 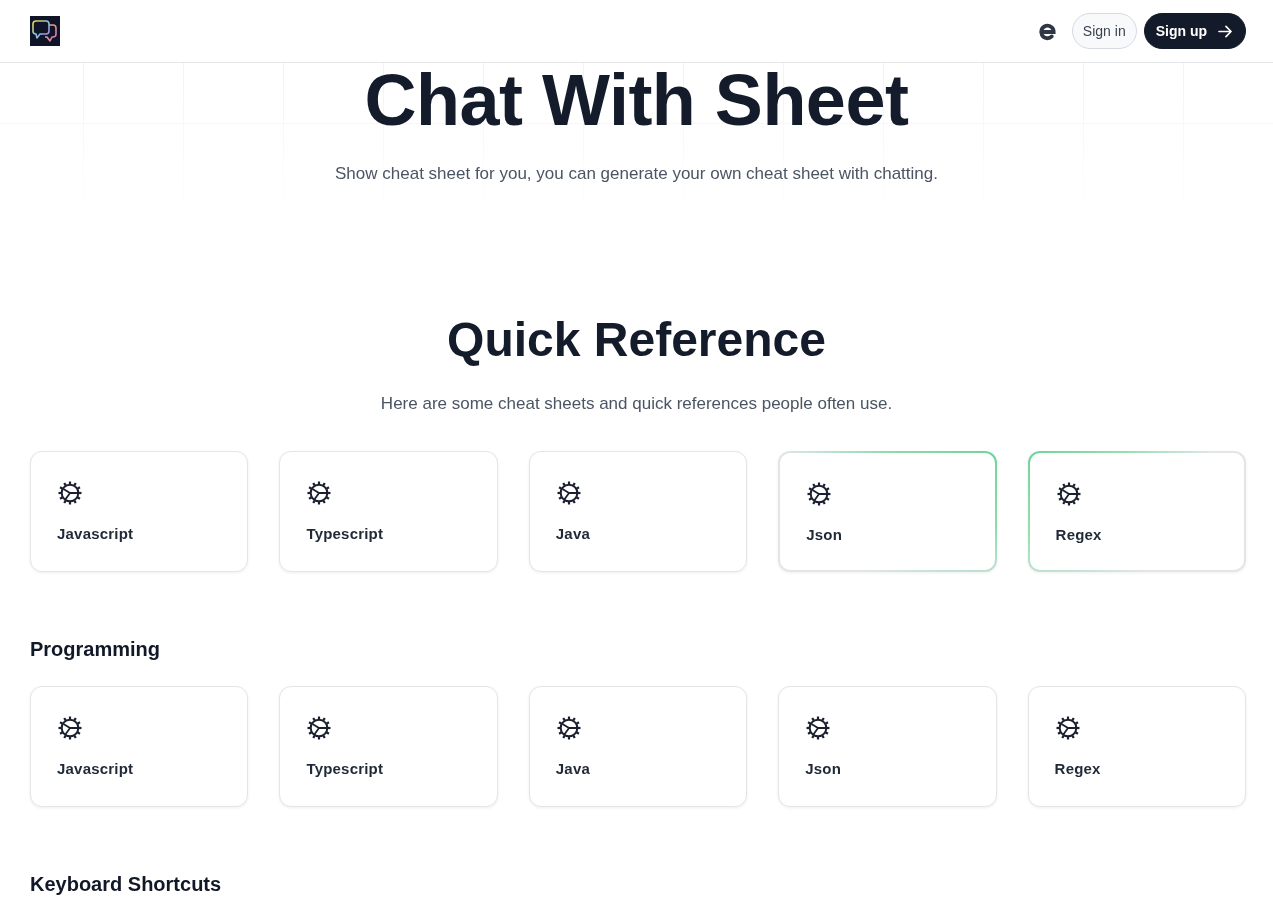 What do you see at coordinates (1047, 31) in the screenshot?
I see `letter-e-icon` at bounding box center [1047, 31].